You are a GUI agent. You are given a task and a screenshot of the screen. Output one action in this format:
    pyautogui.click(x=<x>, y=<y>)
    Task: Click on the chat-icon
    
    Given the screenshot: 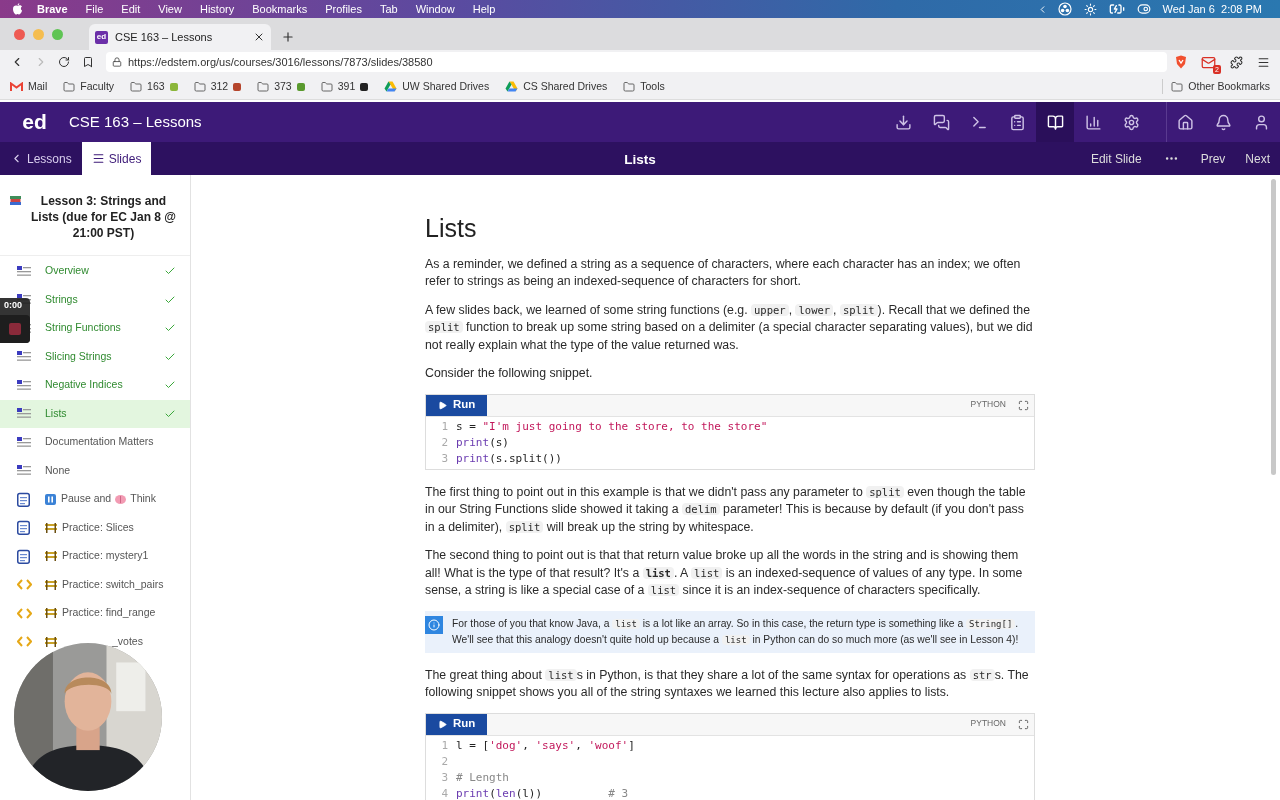 What is the action you would take?
    pyautogui.click(x=941, y=122)
    